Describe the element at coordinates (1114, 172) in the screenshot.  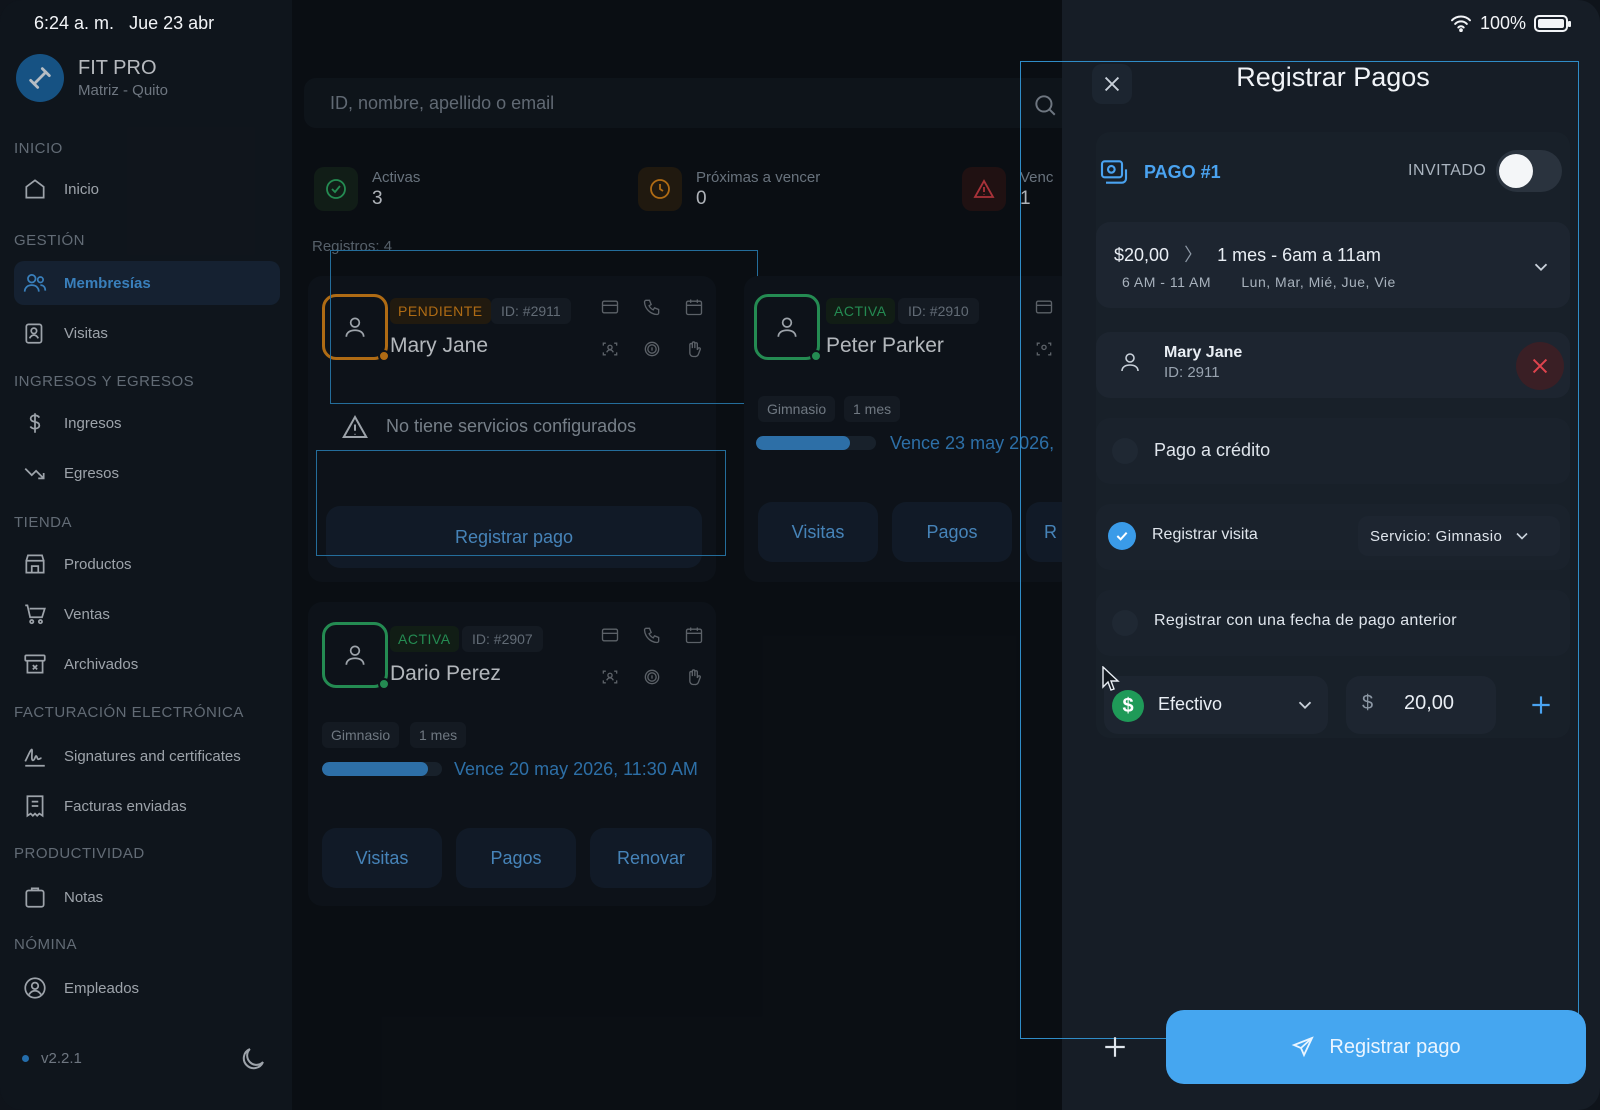
I see `payment-icon` at that location.